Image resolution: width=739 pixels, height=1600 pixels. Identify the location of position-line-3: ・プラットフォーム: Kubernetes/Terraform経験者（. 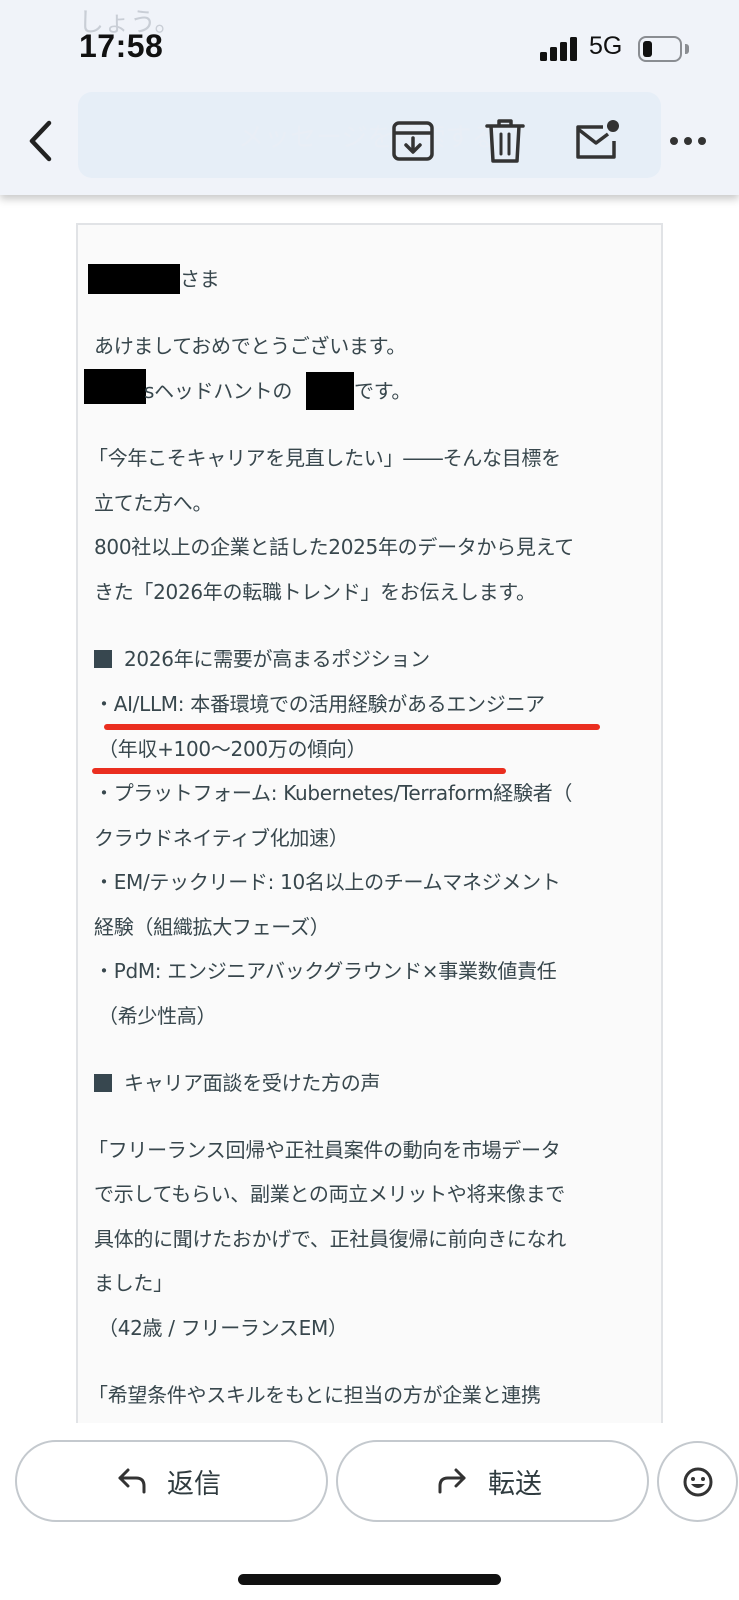
(333, 793).